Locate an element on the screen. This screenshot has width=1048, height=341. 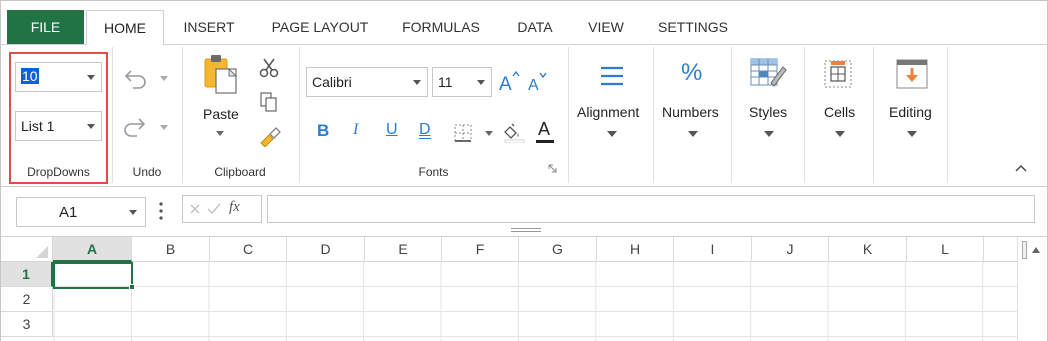
insert-function-icon: fx is located at coordinates (234, 207).